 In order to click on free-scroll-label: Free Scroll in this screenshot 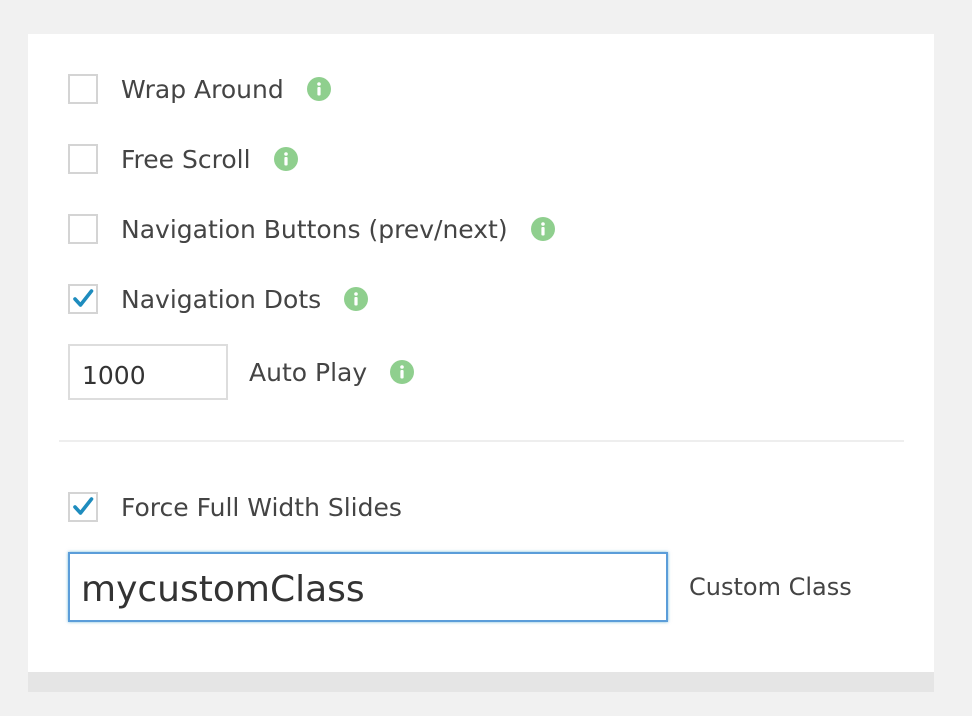, I will do `click(186, 159)`.